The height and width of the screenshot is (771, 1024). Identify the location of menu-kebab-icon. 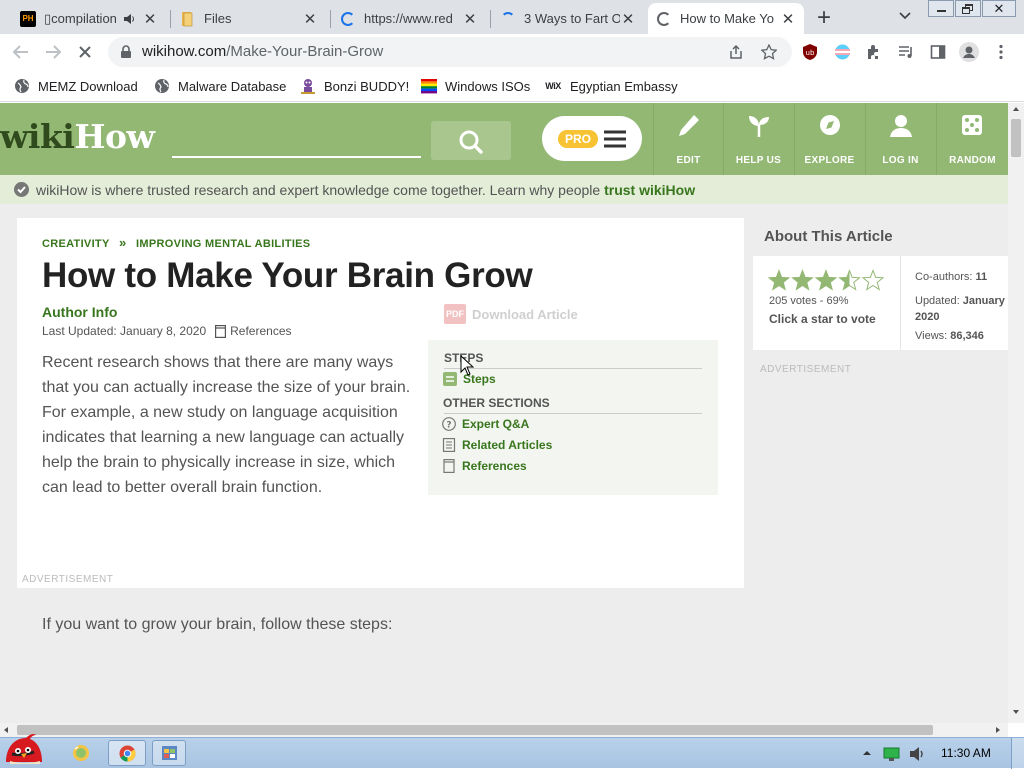
(1001, 52).